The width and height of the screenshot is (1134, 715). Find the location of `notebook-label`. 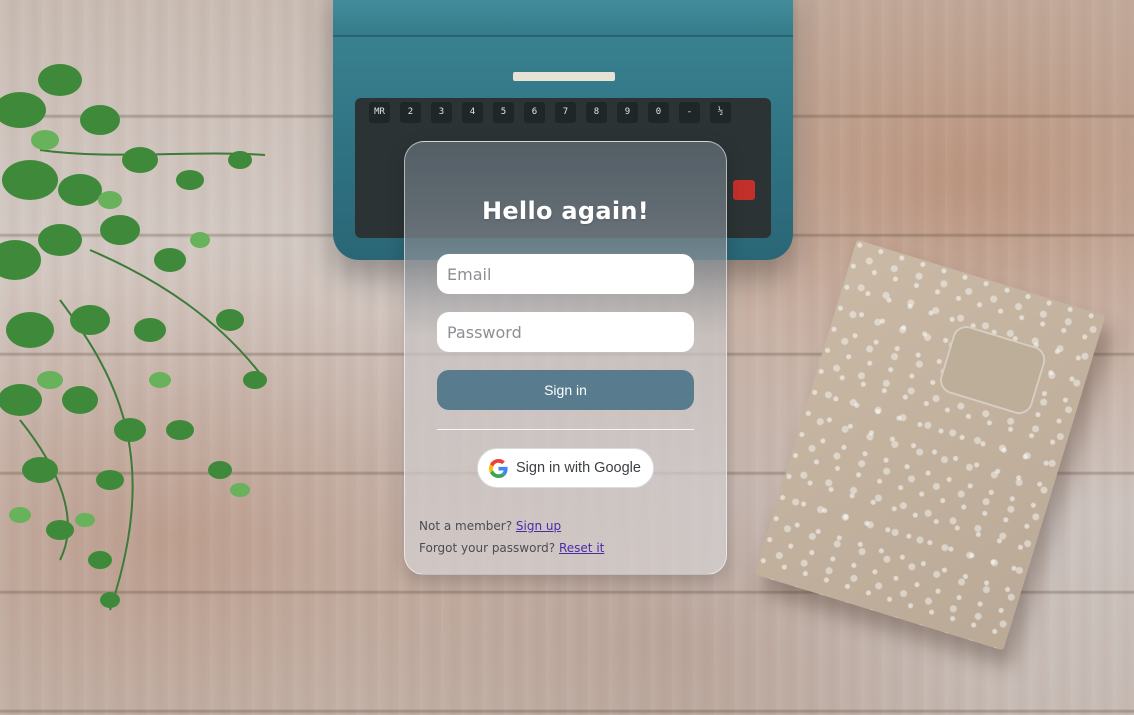

notebook-label is located at coordinates (992, 370).